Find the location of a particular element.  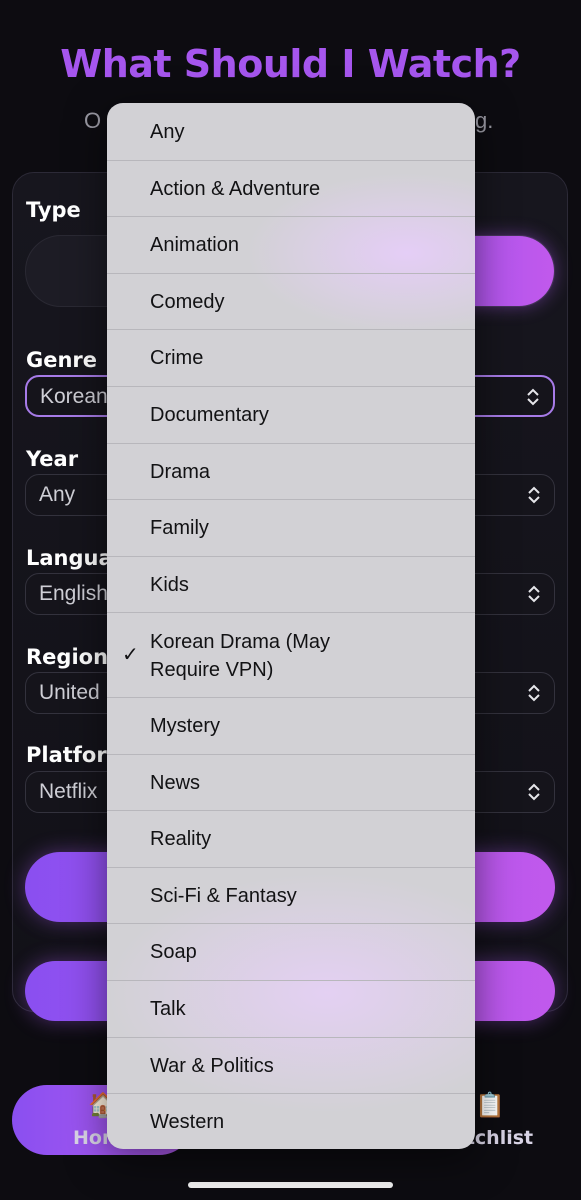

dropdown-option-mystery: Mystery is located at coordinates (291, 725).